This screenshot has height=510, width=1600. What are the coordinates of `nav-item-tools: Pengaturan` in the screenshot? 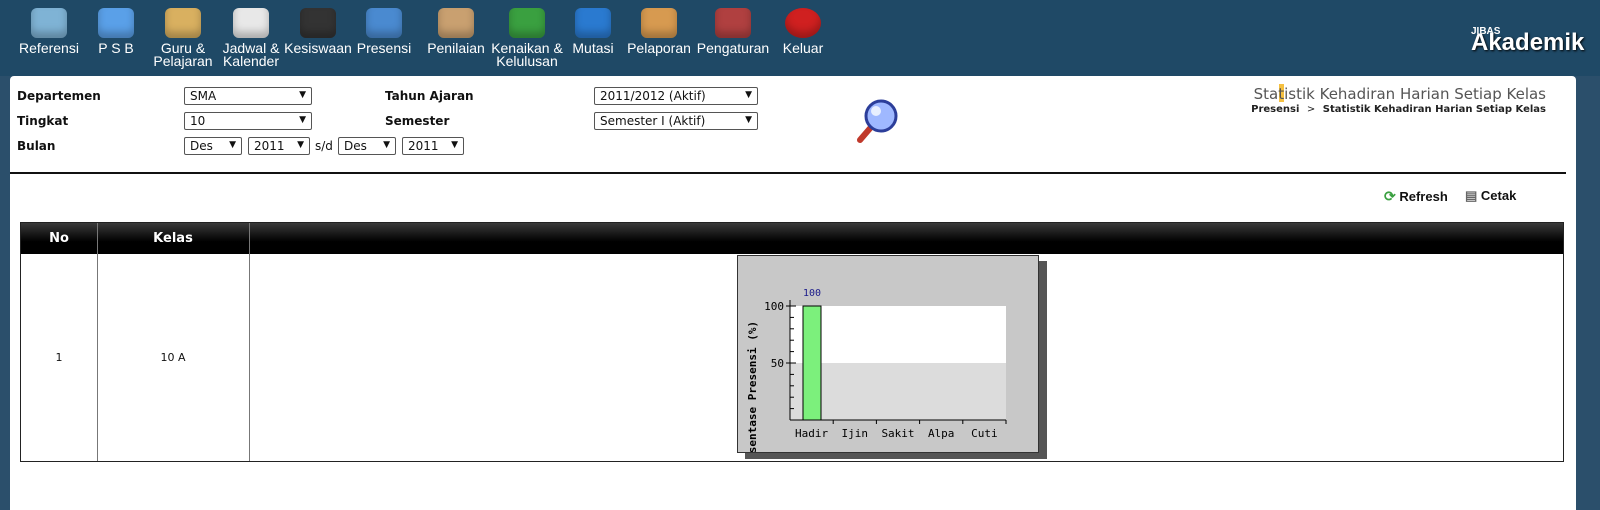 It's located at (733, 31).